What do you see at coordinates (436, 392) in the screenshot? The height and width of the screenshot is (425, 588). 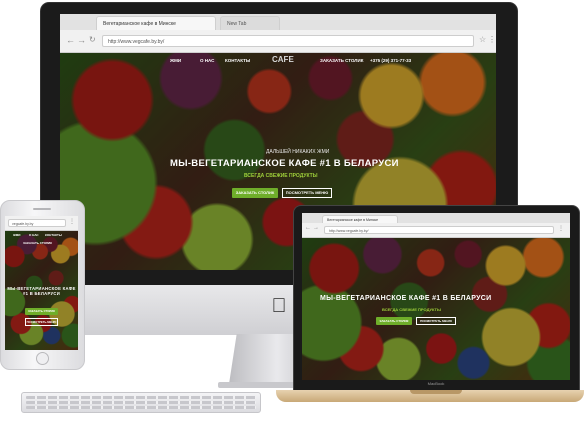 I see `laptop-notch` at bounding box center [436, 392].